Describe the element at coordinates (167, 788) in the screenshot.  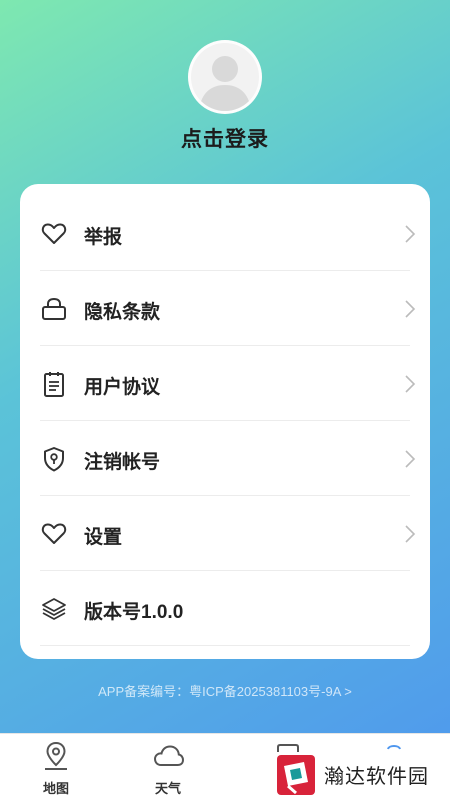
I see `tab-label: 天气` at that location.